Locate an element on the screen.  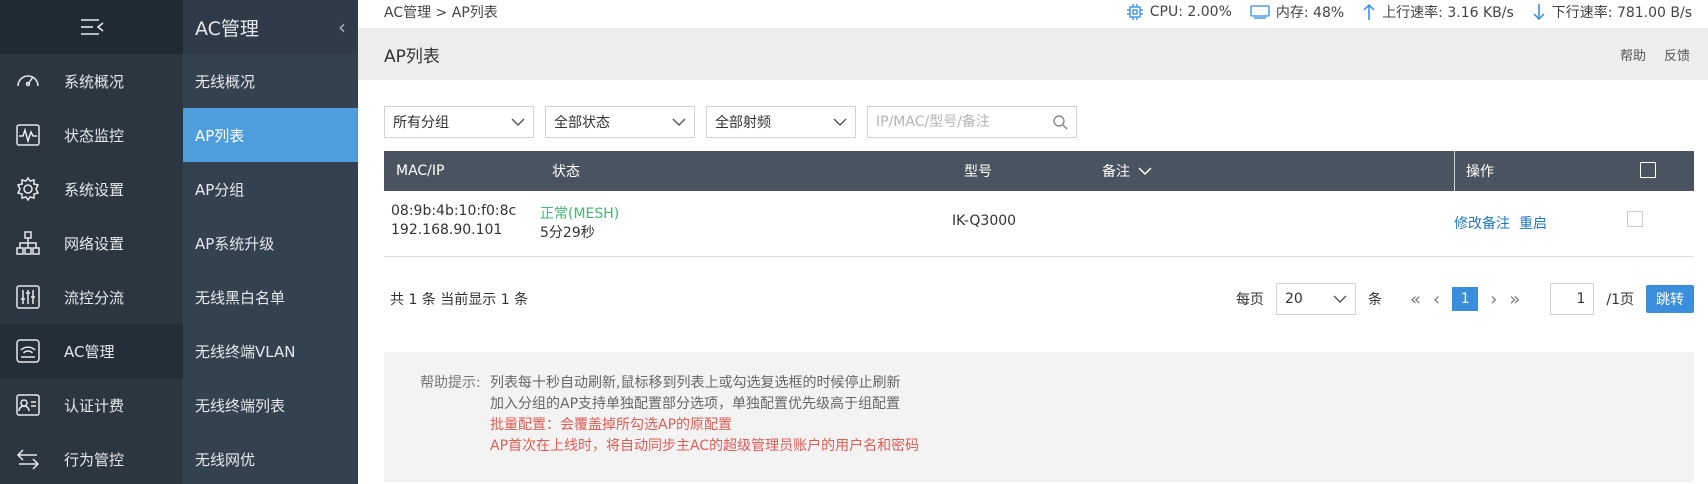
menu-toggle is located at coordinates (91, 27).